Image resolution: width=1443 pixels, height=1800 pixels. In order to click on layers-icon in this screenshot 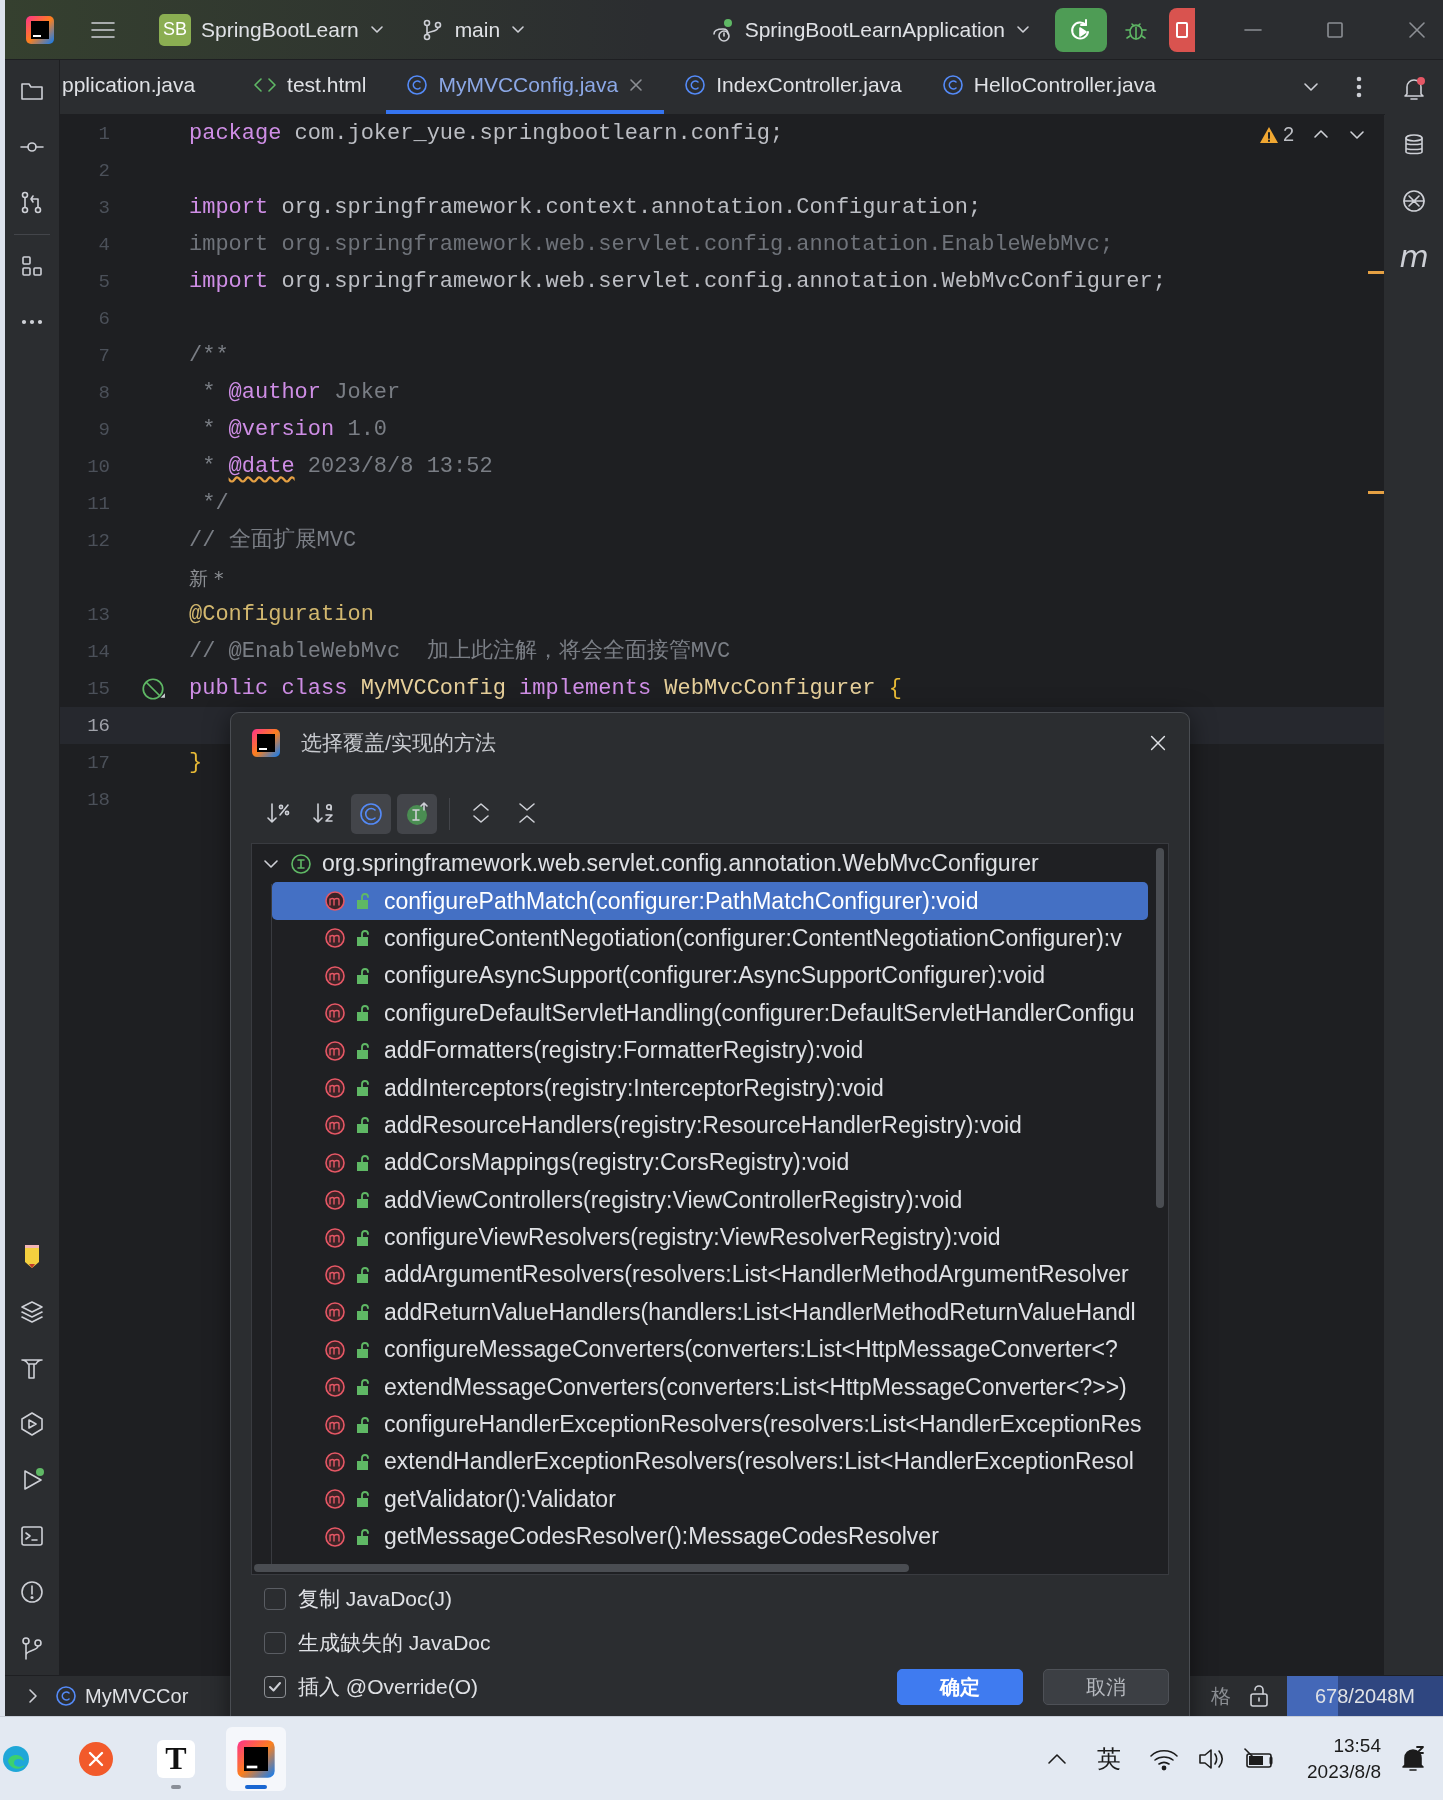, I will do `click(32, 1312)`.